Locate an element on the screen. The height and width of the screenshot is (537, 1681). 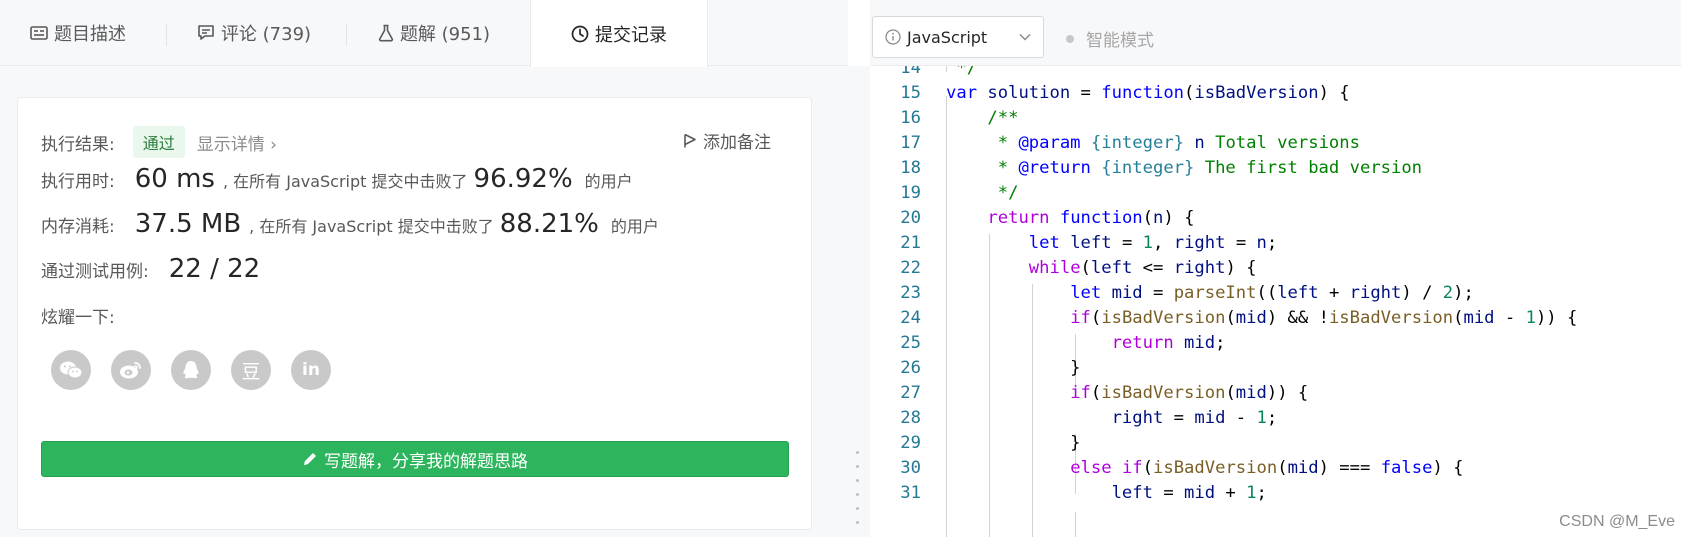
tab-solutions: 题解 (951) is located at coordinates (434, 33).